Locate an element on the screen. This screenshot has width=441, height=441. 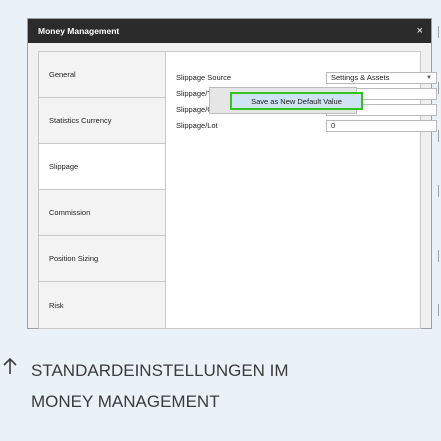
slippage-source-label: Slippage Source is located at coordinates (204, 77).